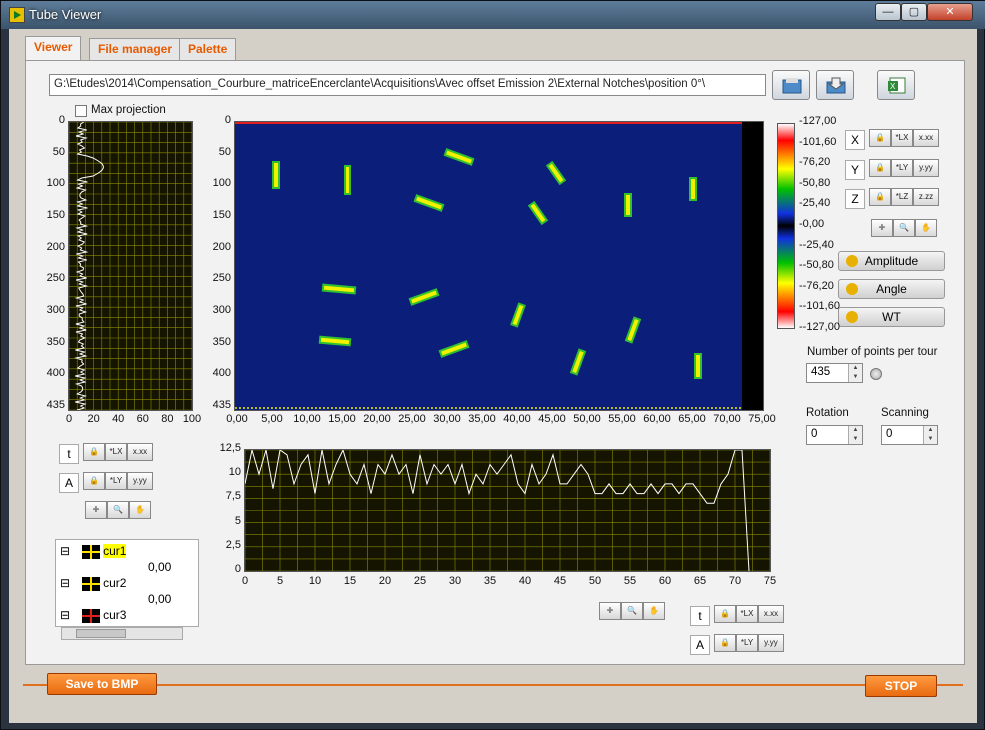 This screenshot has width=985, height=730. What do you see at coordinates (140, 452) in the screenshot?
I see `t-format-button: x.xx` at bounding box center [140, 452].